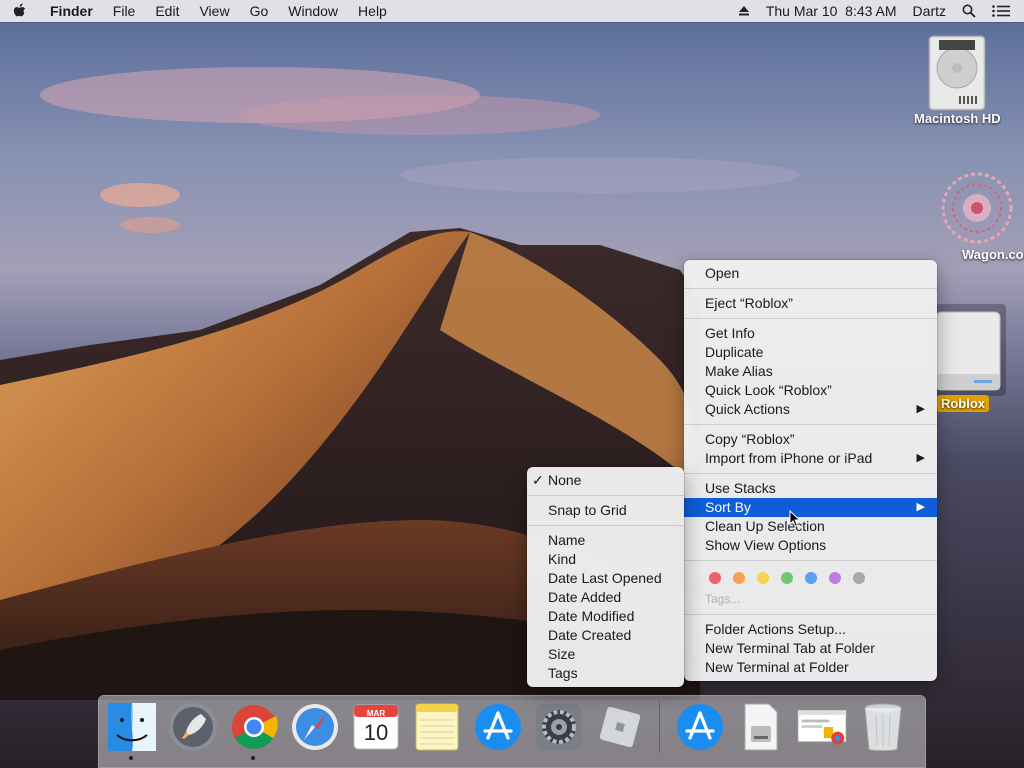  I want to click on menu-item-label: None, so click(565, 480).